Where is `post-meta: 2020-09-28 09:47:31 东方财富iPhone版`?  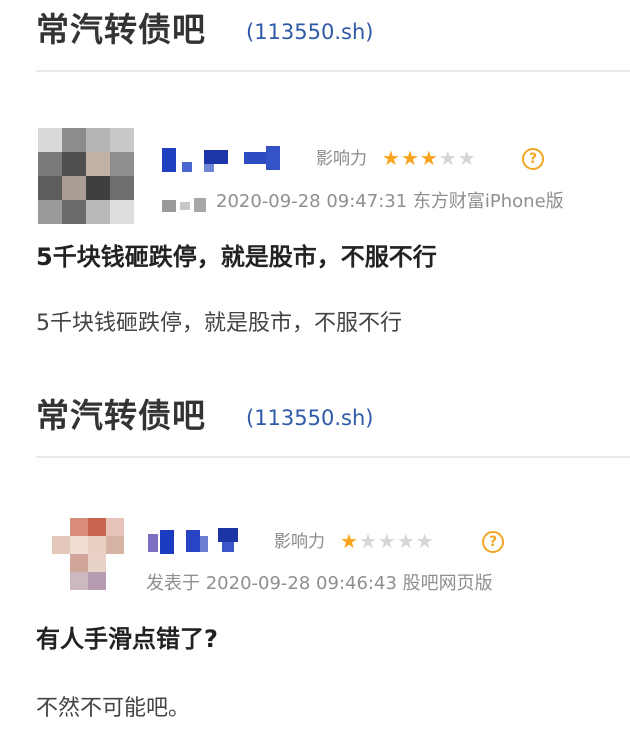 post-meta: 2020-09-28 09:47:31 东方财富iPhone版 is located at coordinates (390, 201).